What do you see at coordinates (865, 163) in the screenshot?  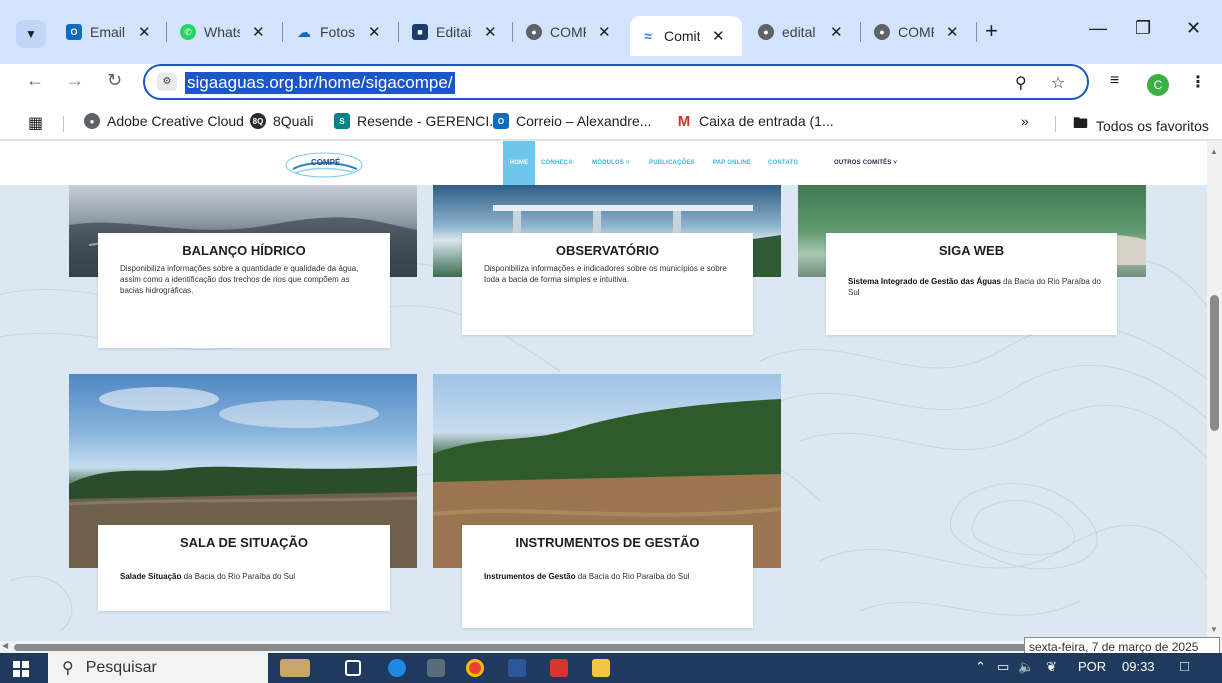 I see `nav-outros-comites: OUTROS COMITÊS ˅` at bounding box center [865, 163].